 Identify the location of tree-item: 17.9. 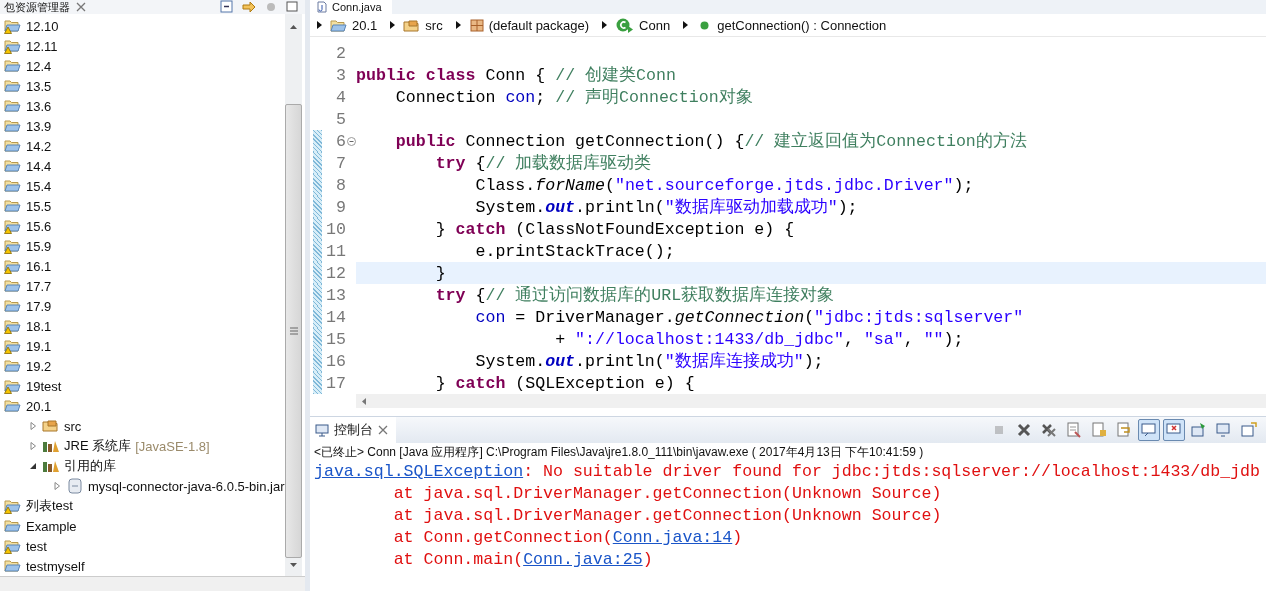
(39, 306).